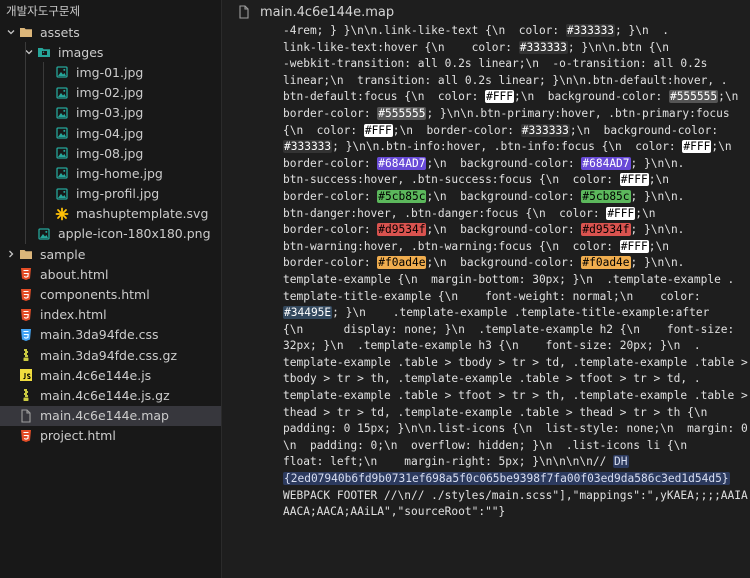 The width and height of the screenshot is (750, 578). I want to click on editor-breadcrumb: main.4c6e144e.map, so click(486, 12).